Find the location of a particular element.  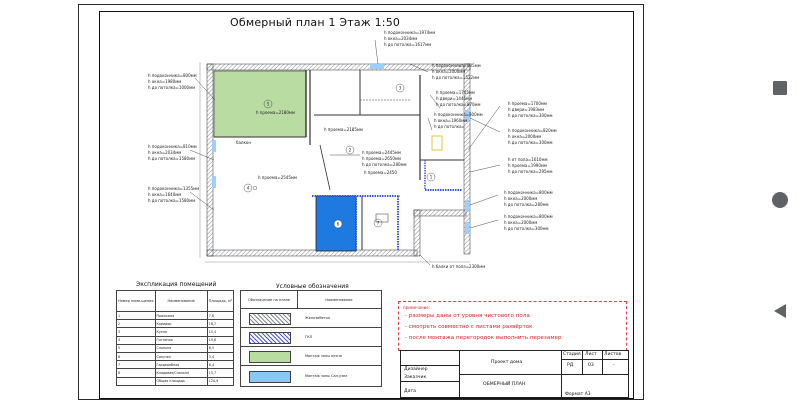

designer-label: Дизайнер is located at coordinates (416, 369).